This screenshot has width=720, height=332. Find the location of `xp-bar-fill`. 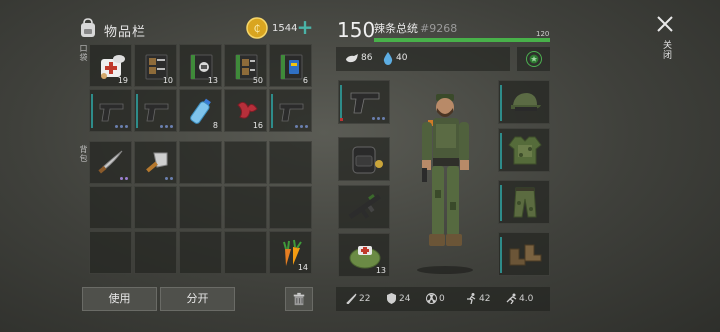

xp-bar-fill is located at coordinates (462, 40).